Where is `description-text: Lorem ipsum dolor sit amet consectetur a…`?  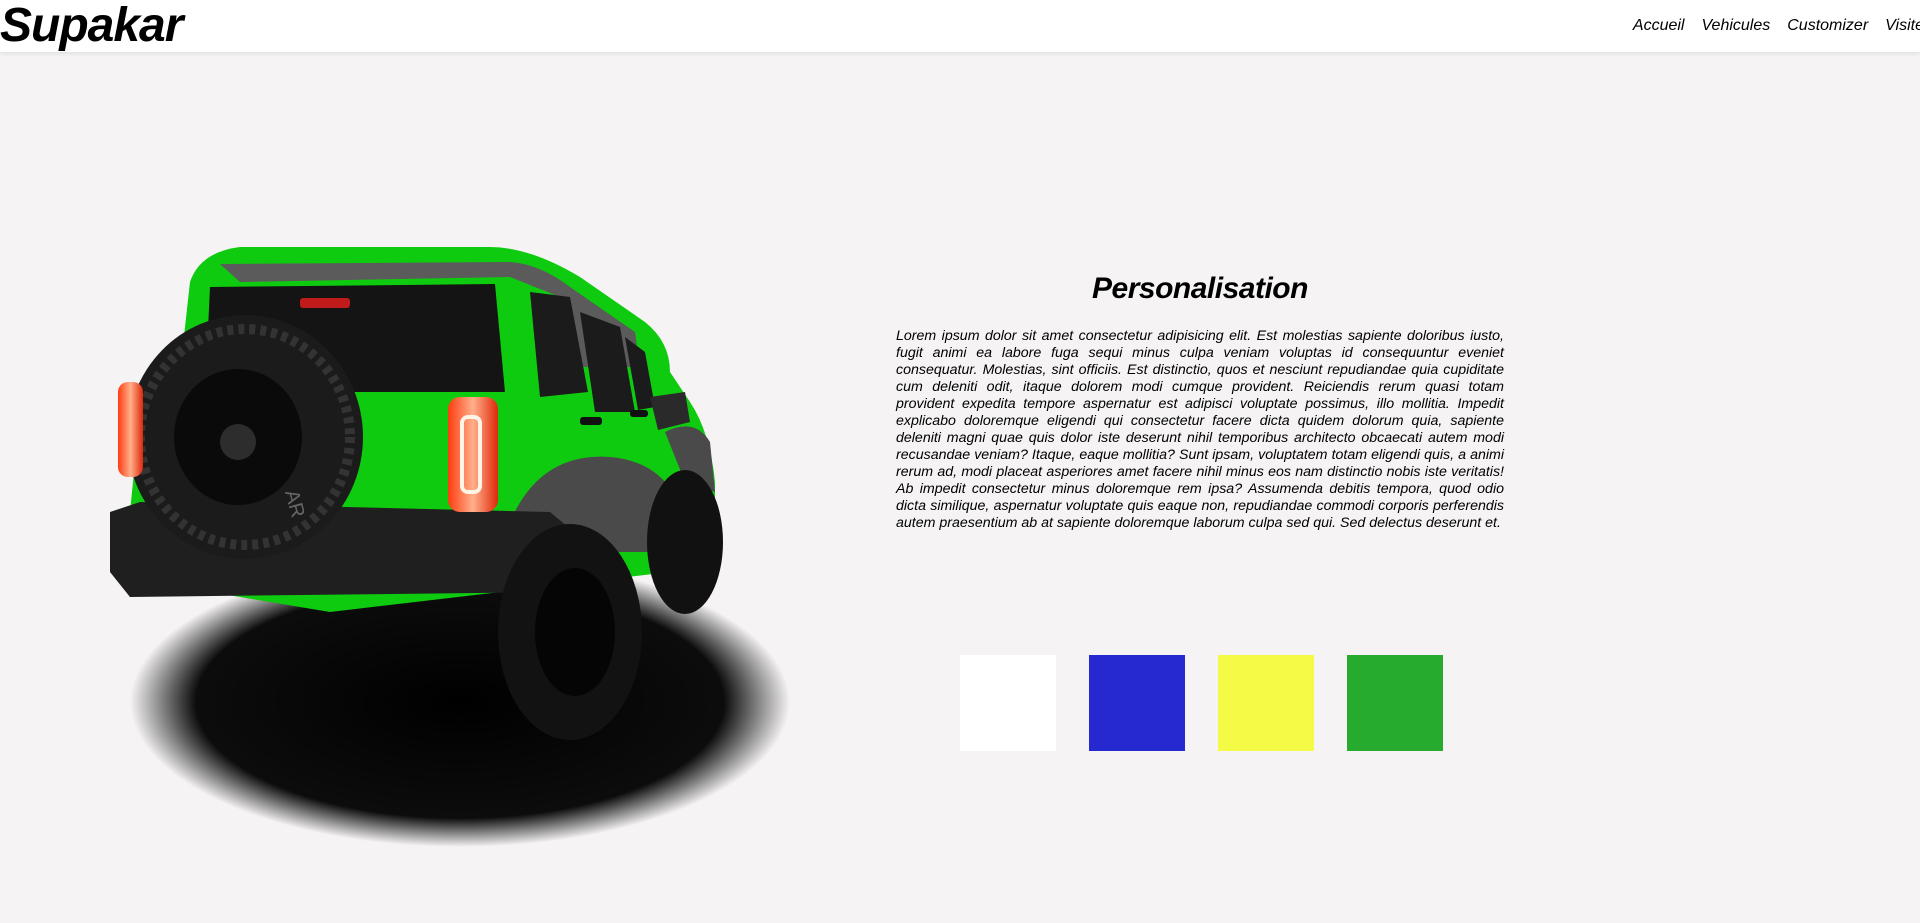 description-text: Lorem ipsum dolor sit amet consectetur a… is located at coordinates (1200, 429).